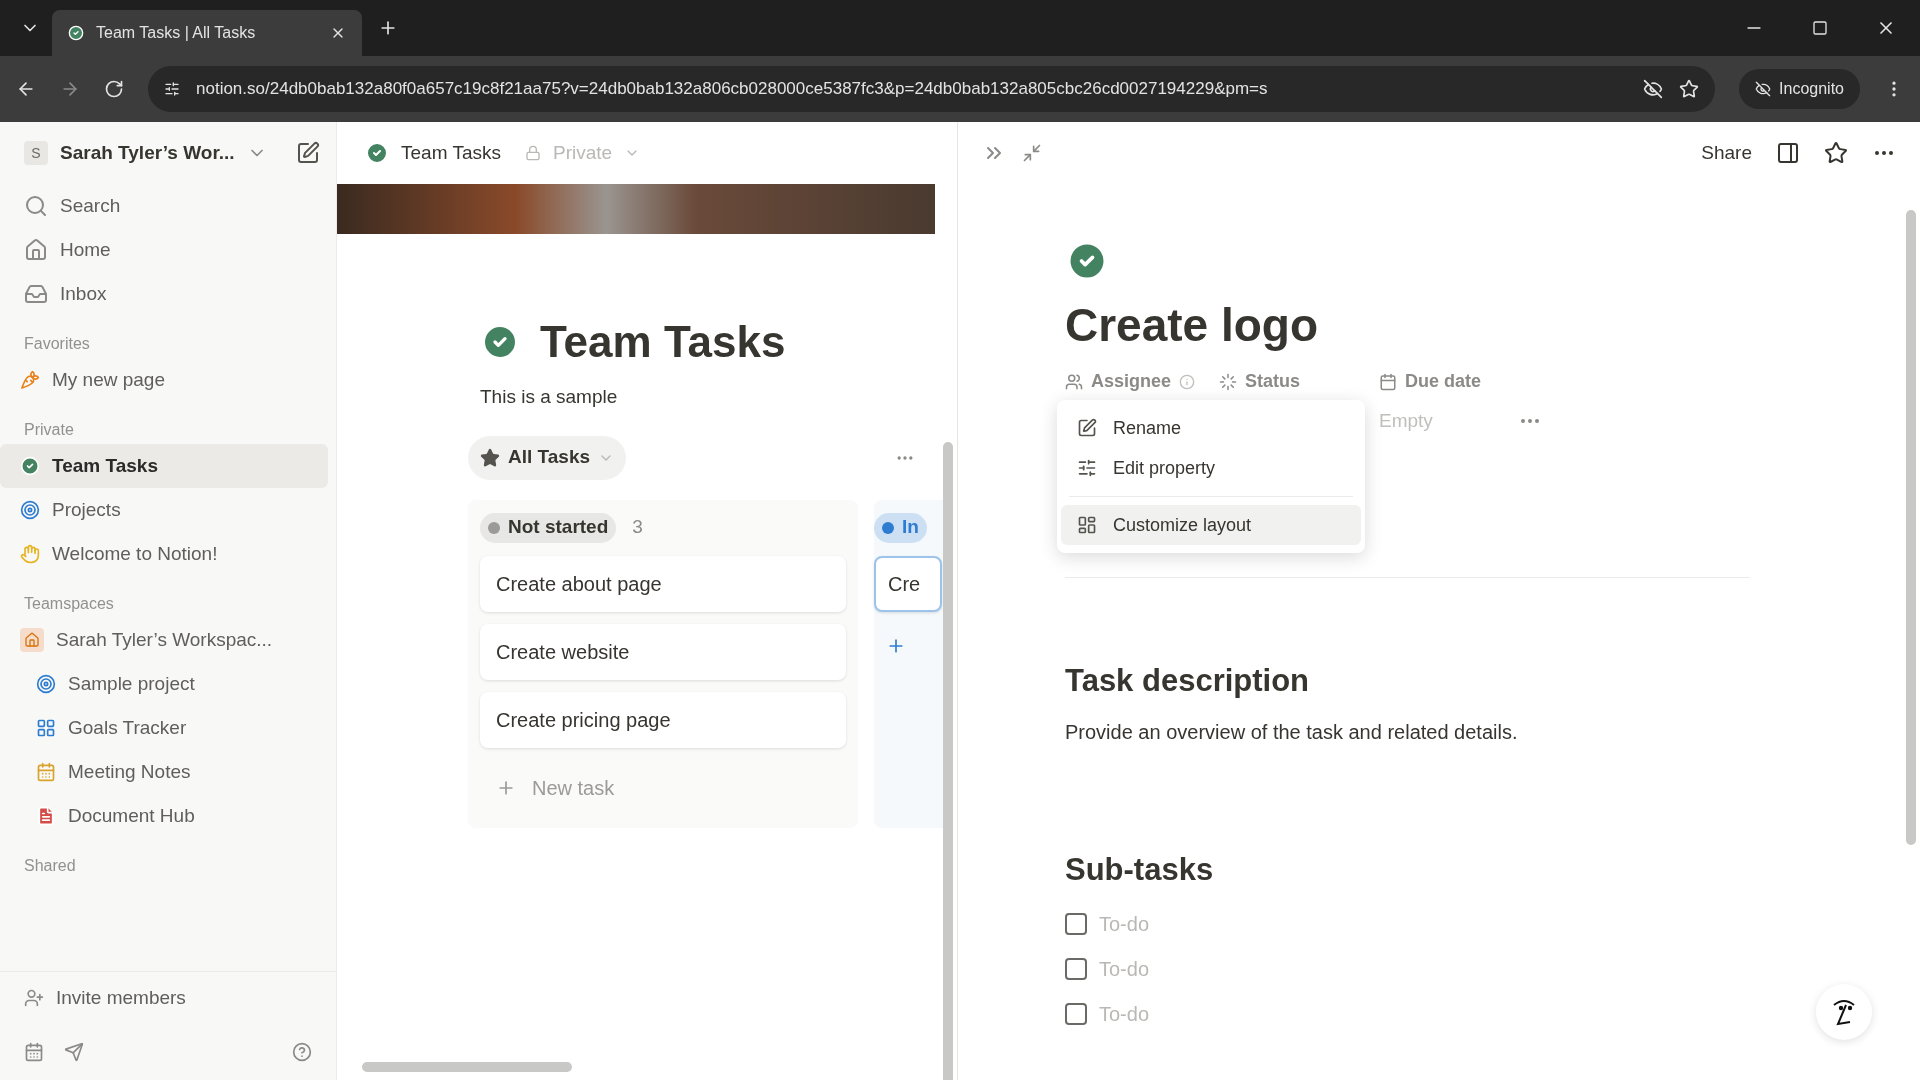 This screenshot has height=1080, width=1920. I want to click on sidebar-item: Meeting Notes, so click(164, 772).